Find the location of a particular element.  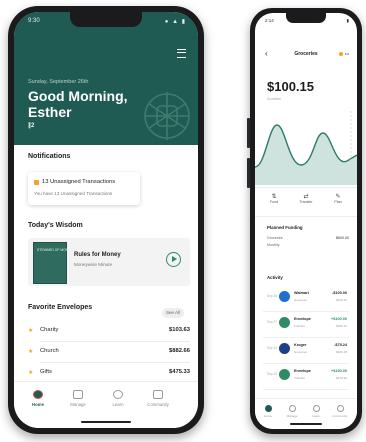

notification-title: 13 Unassigned Transactions is located at coordinates (79, 182).